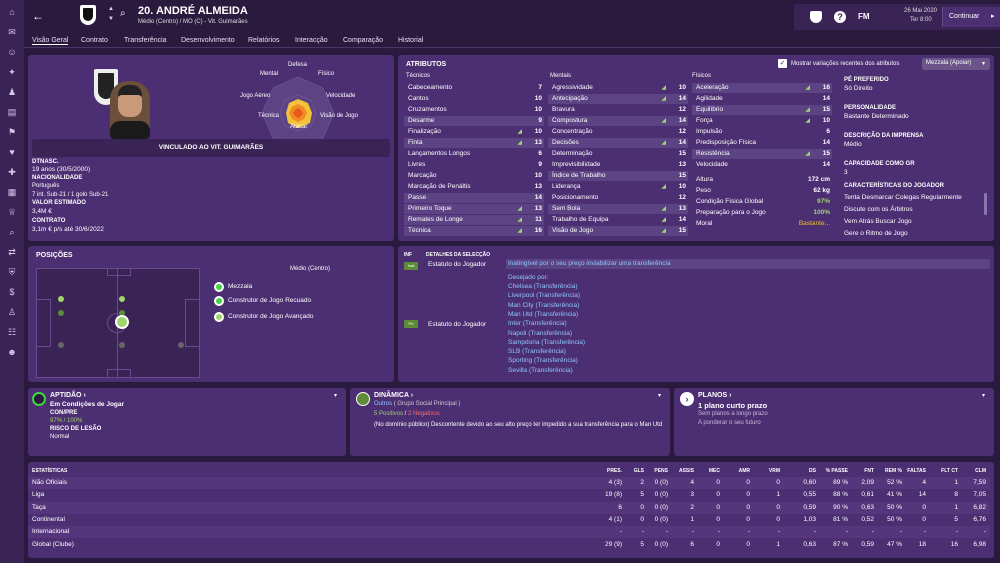 The width and height of the screenshot is (1000, 563). What do you see at coordinates (509, 507) in the screenshot?
I see `stats-row: Taça 6 0 0 (0) 2 0 0 0 0,59 90 % 0,63 50 % 0 1 6,82` at bounding box center [509, 507].